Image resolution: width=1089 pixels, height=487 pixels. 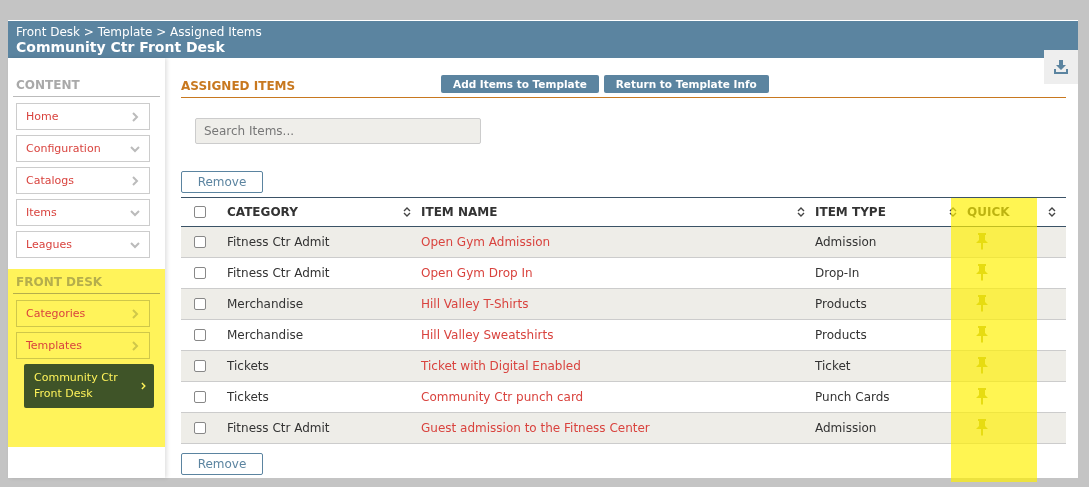 What do you see at coordinates (686, 84) in the screenshot?
I see `action-button: Return to Template Info` at bounding box center [686, 84].